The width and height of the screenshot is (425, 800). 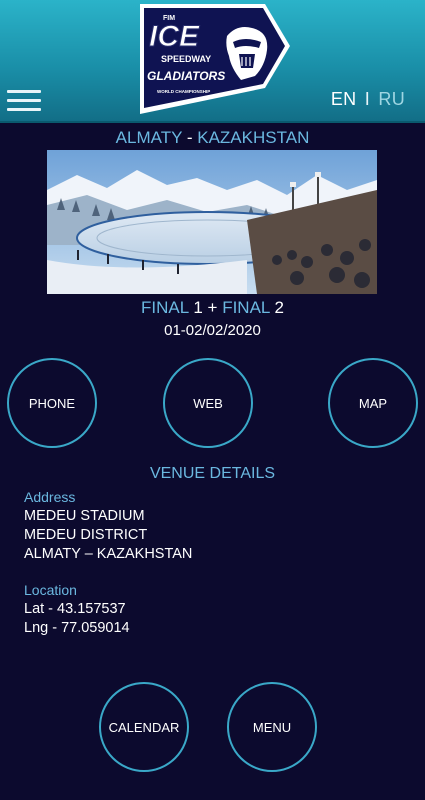 I want to click on address-line-3: ALMATY – KAZAKHSTAN, so click(x=108, y=554).